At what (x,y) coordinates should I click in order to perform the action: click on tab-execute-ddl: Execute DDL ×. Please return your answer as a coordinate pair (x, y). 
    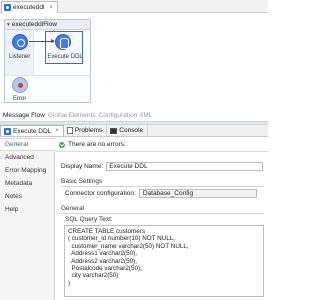
    Looking at the image, I should click on (32, 130).